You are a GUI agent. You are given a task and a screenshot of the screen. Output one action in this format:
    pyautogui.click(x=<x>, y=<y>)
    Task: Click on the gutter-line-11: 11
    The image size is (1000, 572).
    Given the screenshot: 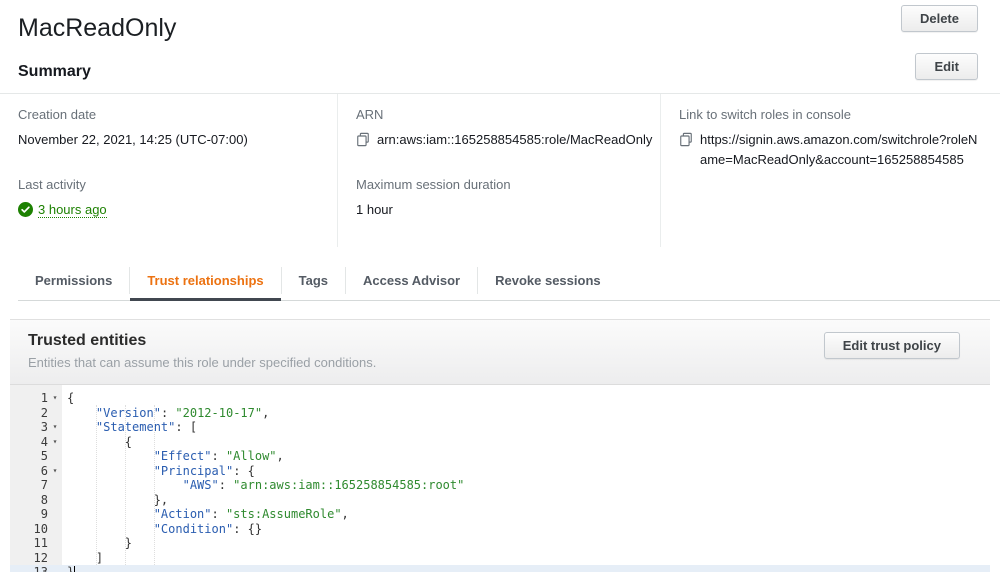 What is the action you would take?
    pyautogui.click(x=40, y=543)
    